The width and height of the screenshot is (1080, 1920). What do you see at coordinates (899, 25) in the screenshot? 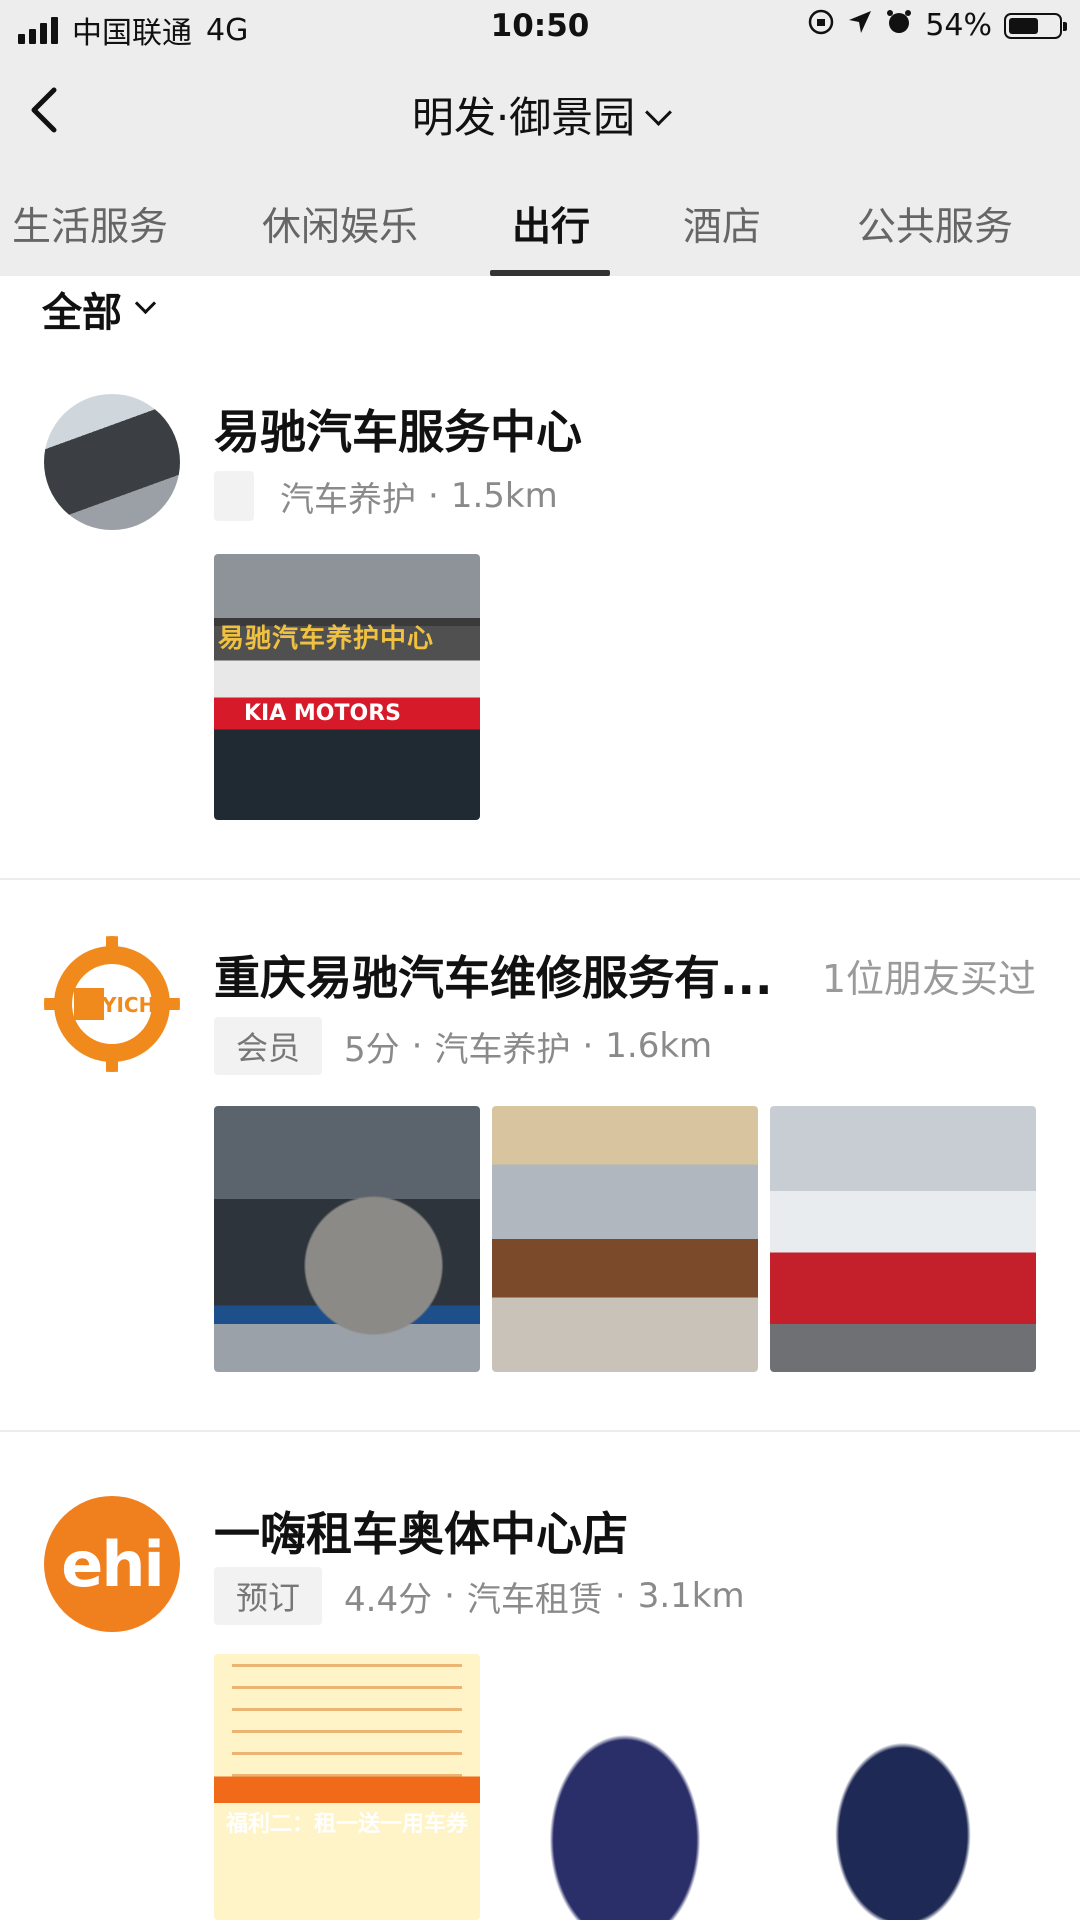
I see `alarm-icon` at bounding box center [899, 25].